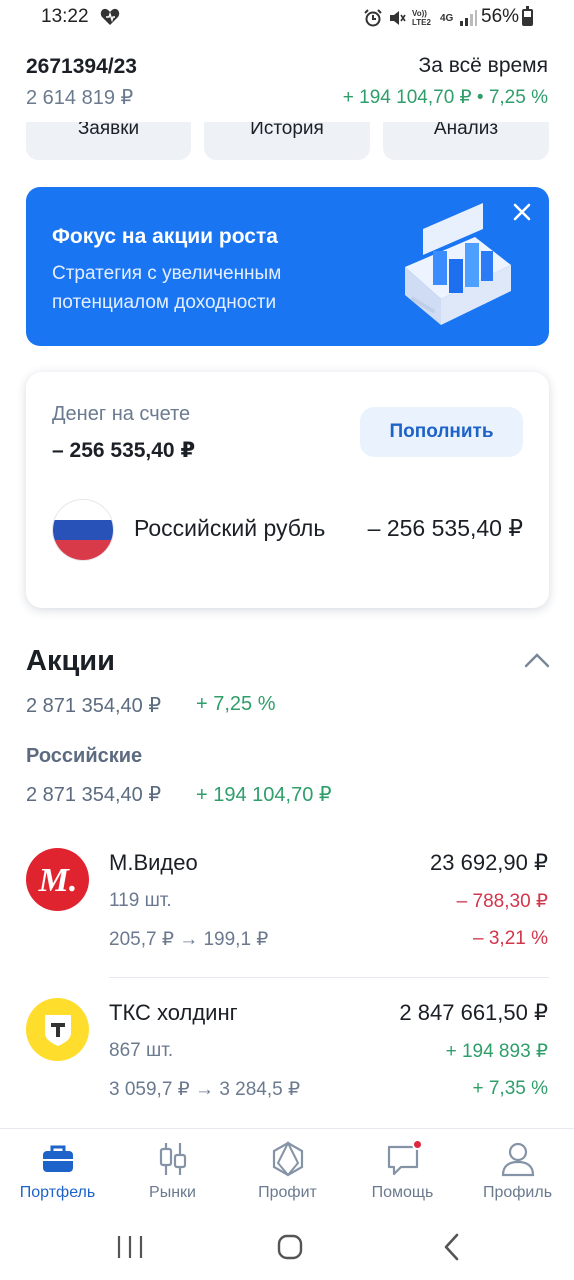 The image size is (574, 1280). What do you see at coordinates (287, 1159) in the screenshot?
I see `hexagon-icon` at bounding box center [287, 1159].